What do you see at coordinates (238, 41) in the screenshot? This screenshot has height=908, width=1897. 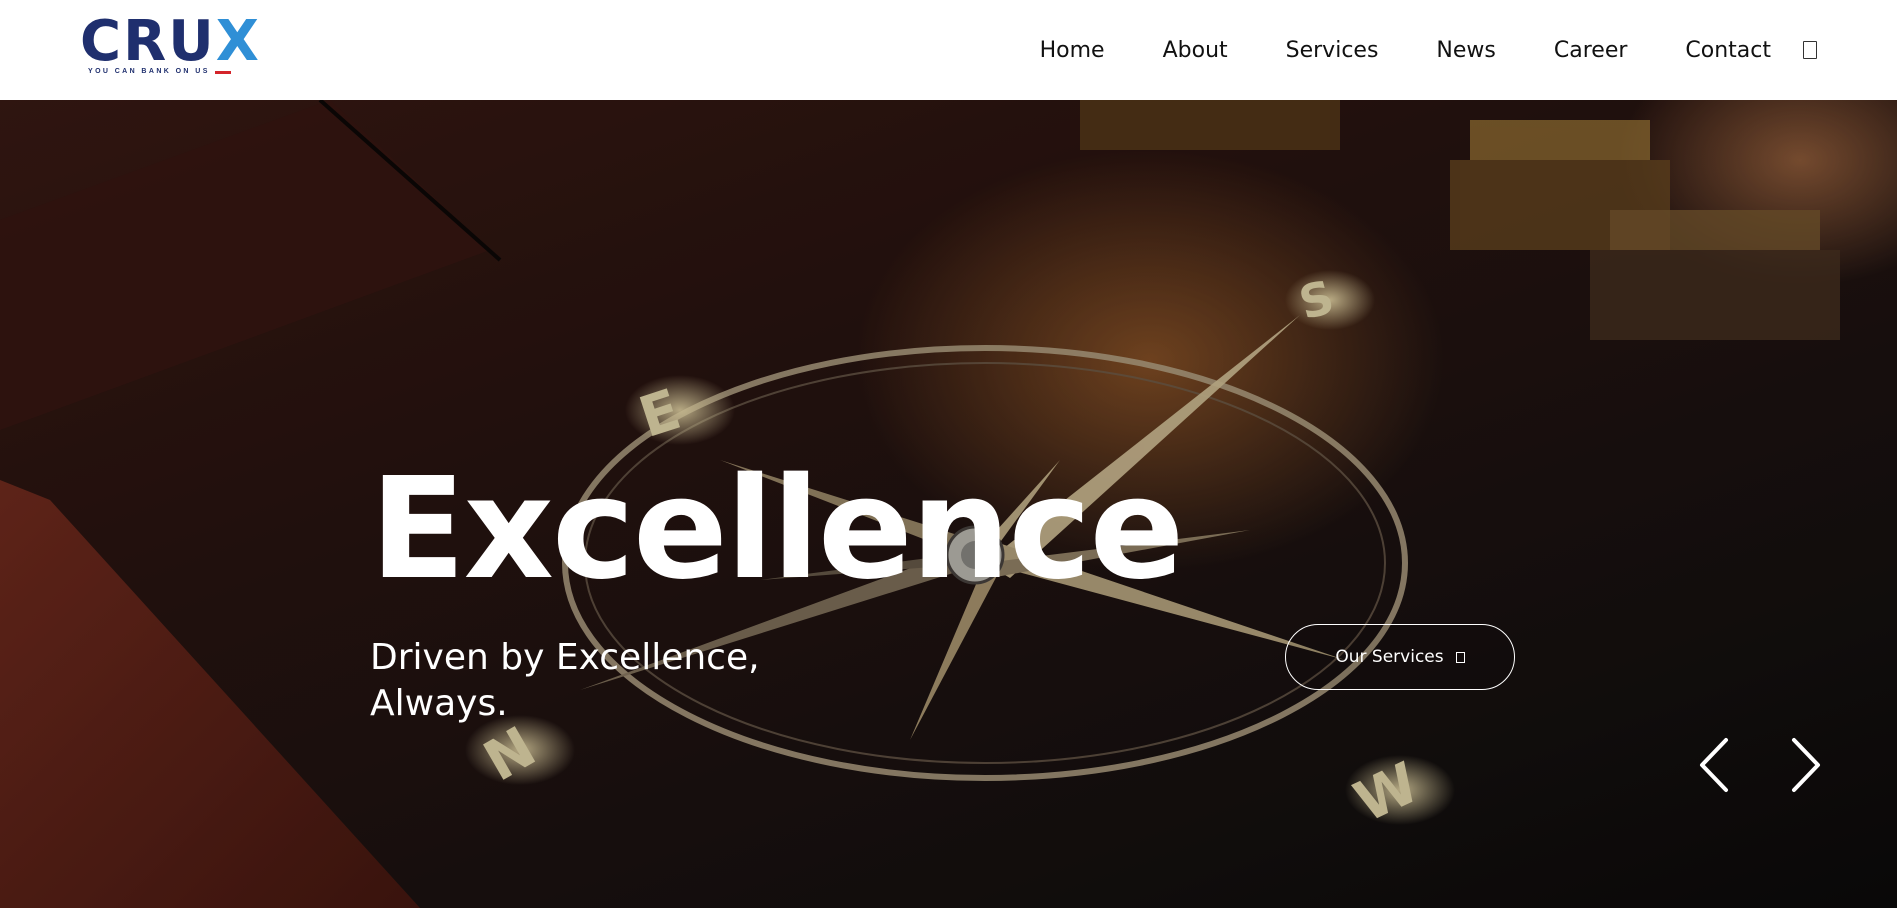 I see `logo-accent: X` at bounding box center [238, 41].